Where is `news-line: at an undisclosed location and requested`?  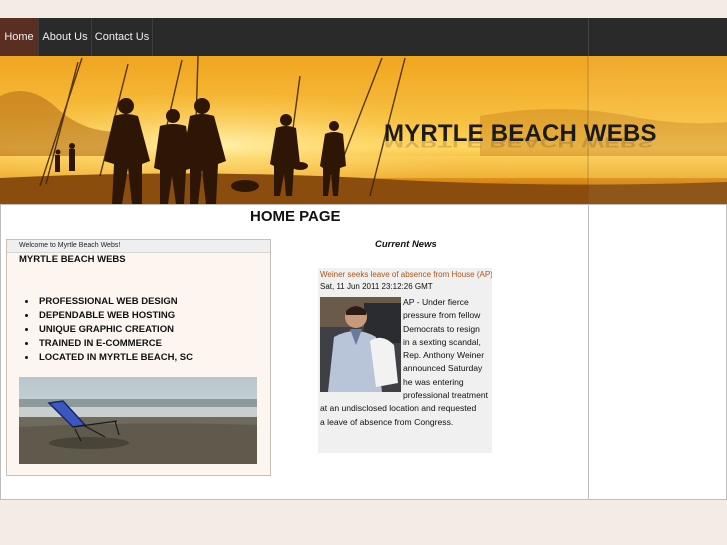 news-line: at an undisclosed location and requested is located at coordinates (398, 408).